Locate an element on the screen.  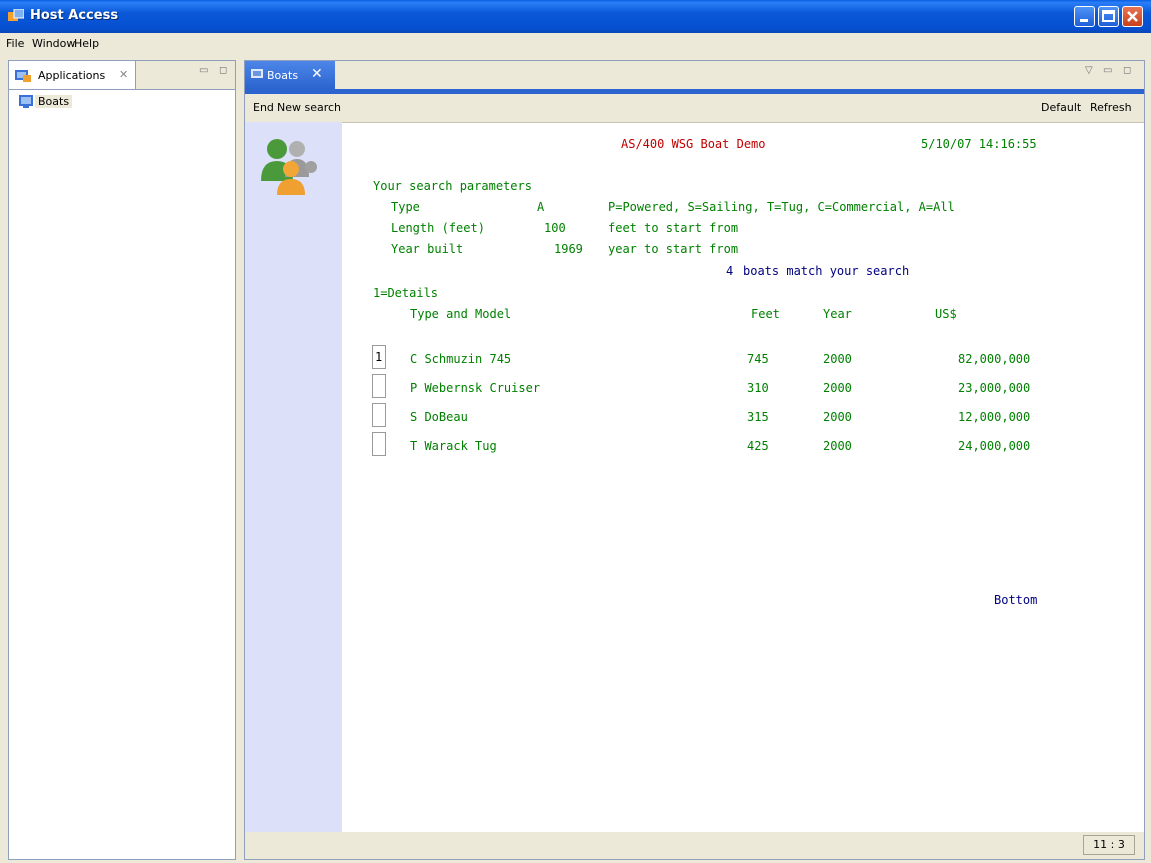
host-access-icon is located at coordinates (16, 15).